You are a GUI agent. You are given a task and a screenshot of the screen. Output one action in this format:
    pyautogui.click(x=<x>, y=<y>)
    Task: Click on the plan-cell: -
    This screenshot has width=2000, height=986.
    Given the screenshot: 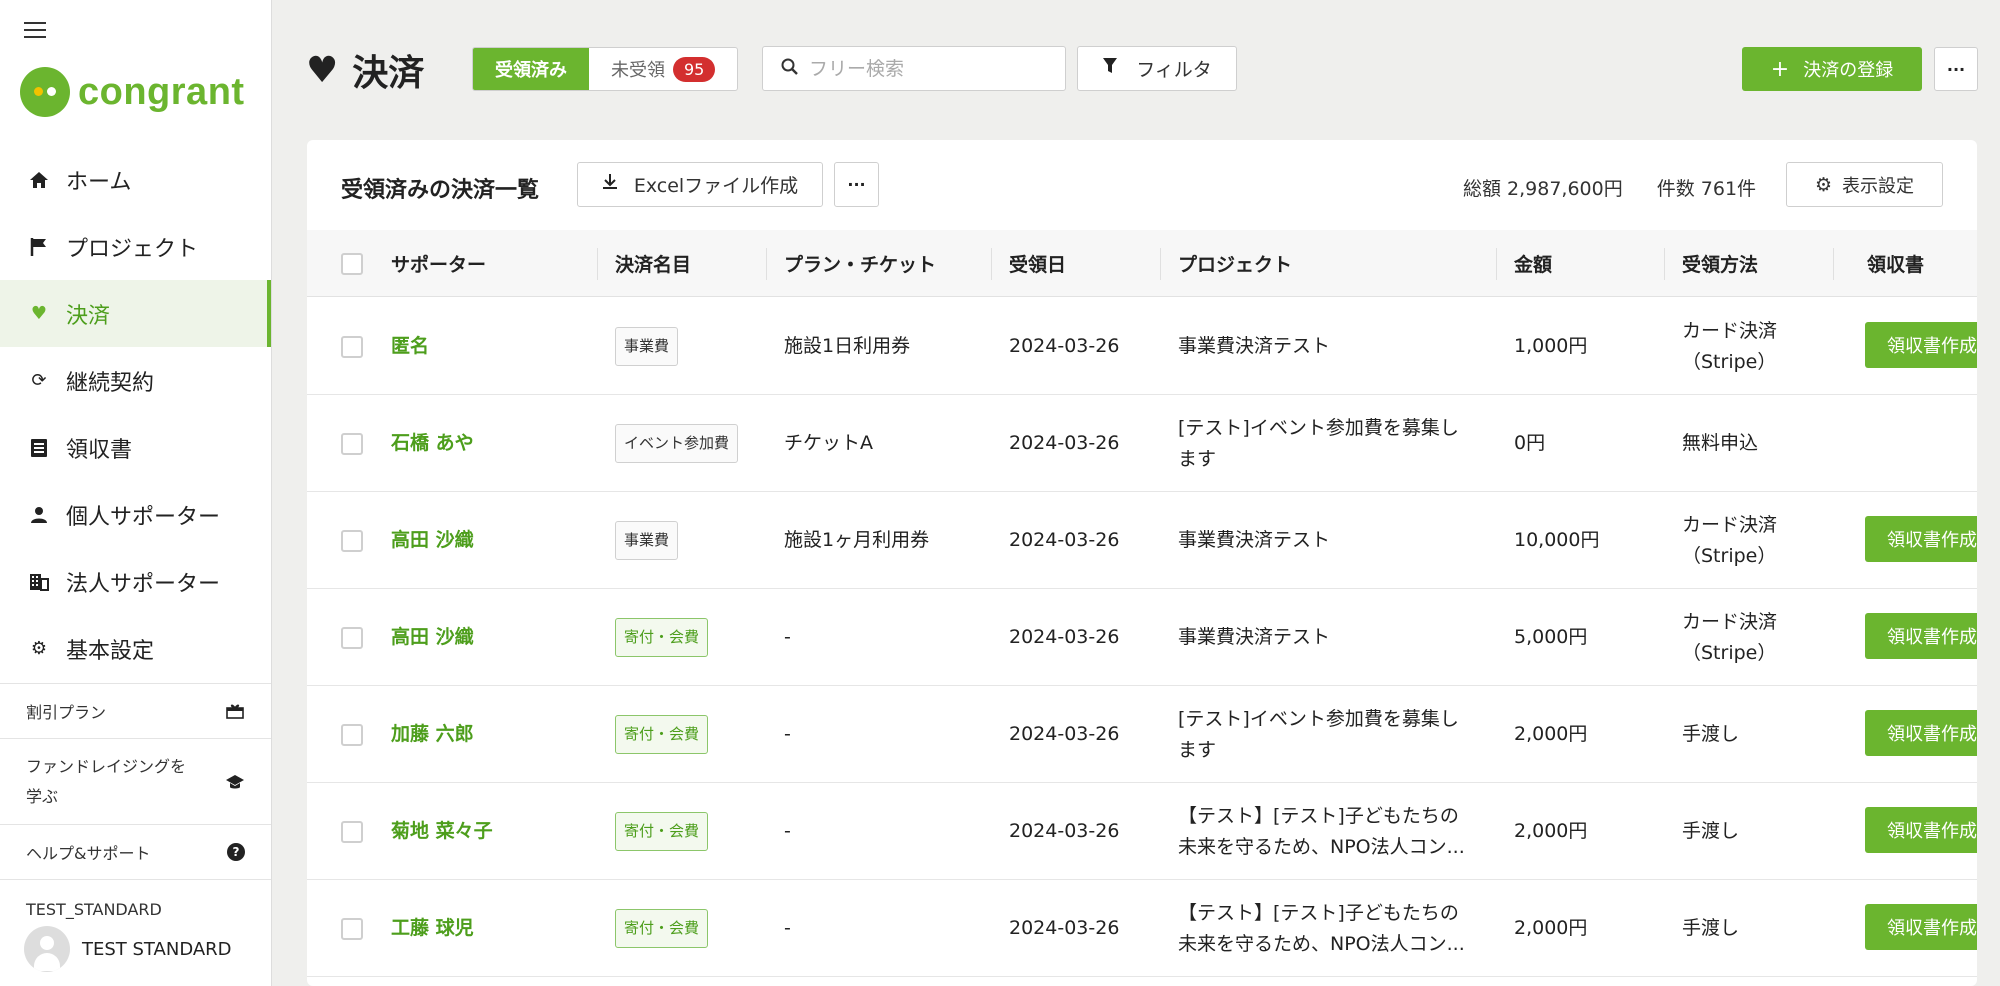 What is the action you would take?
    pyautogui.click(x=787, y=734)
    